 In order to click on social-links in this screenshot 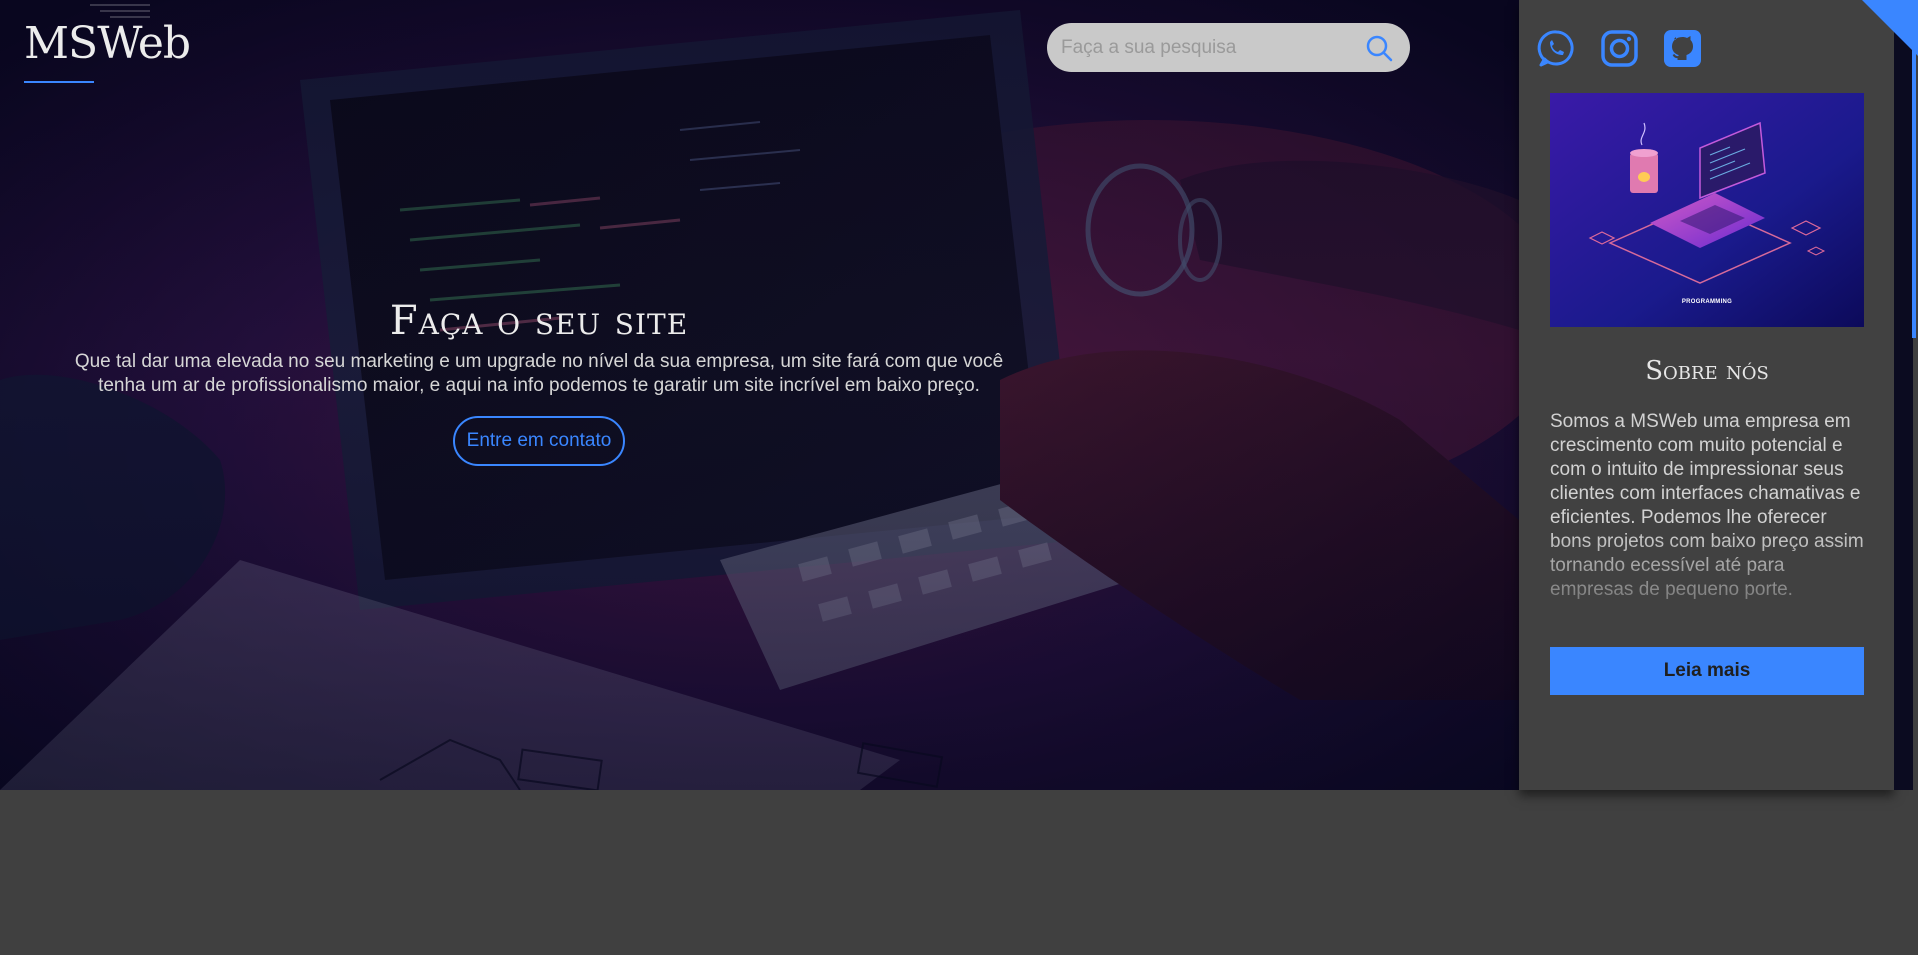, I will do `click(1619, 48)`.